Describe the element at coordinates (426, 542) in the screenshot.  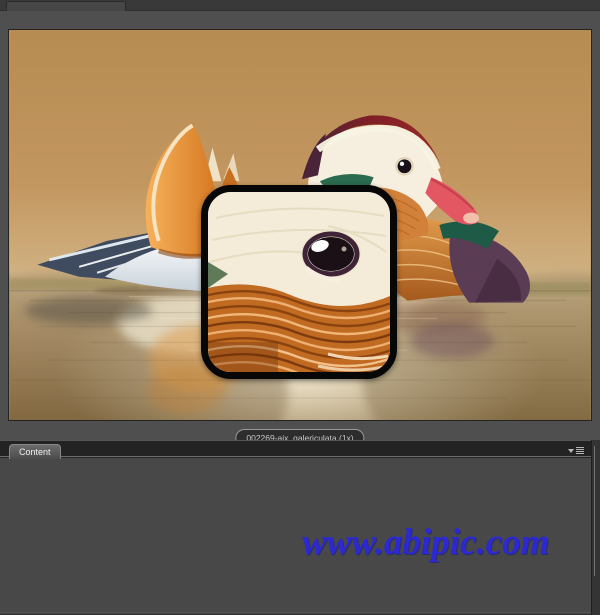
I see `watermark: www.abipic.com` at that location.